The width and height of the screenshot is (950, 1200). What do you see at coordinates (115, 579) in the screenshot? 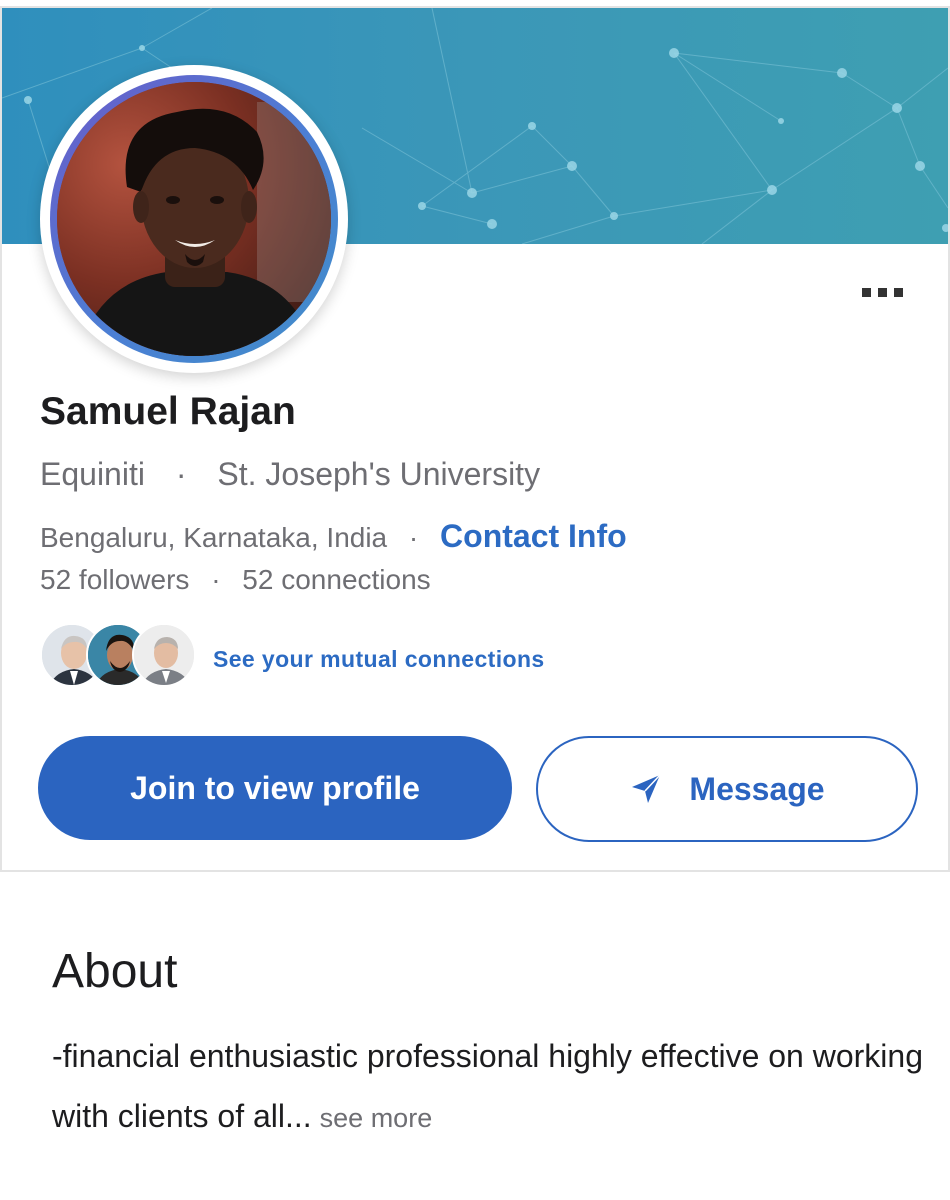
I see `followers-count: 52 followers` at bounding box center [115, 579].